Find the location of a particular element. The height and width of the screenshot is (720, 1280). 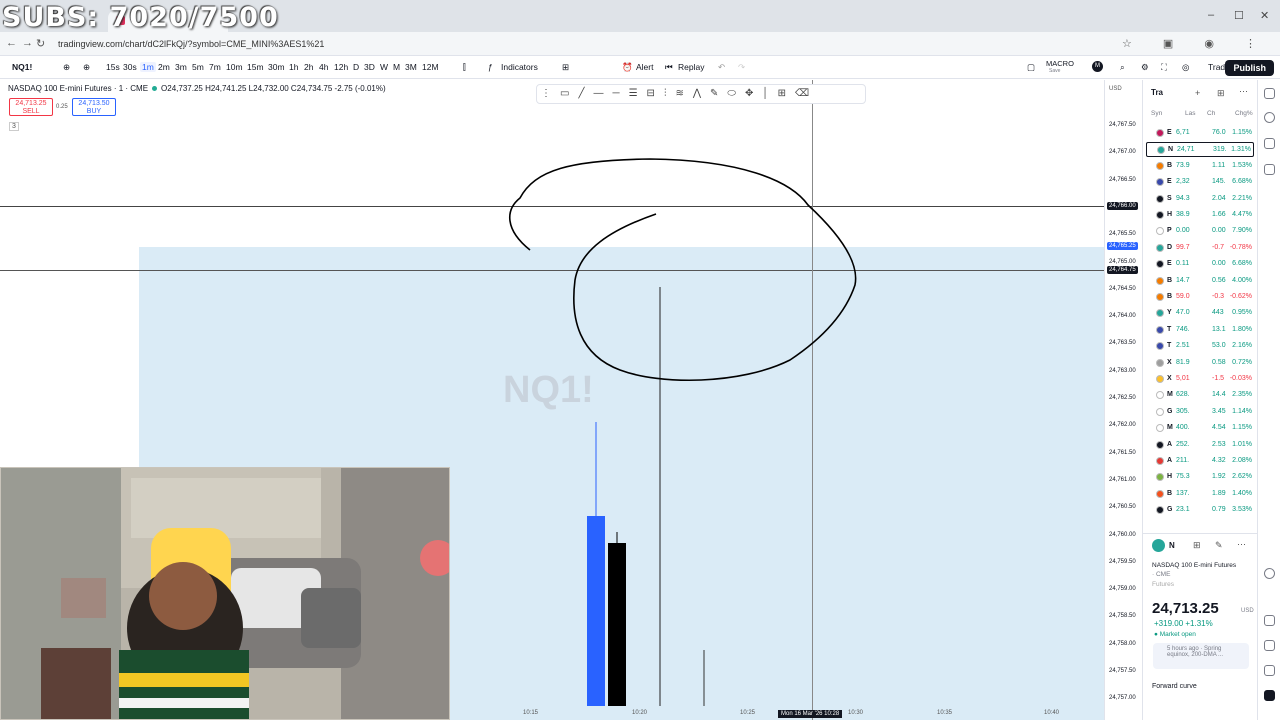

col-change-pct: Chg% is located at coordinates (1244, 113).